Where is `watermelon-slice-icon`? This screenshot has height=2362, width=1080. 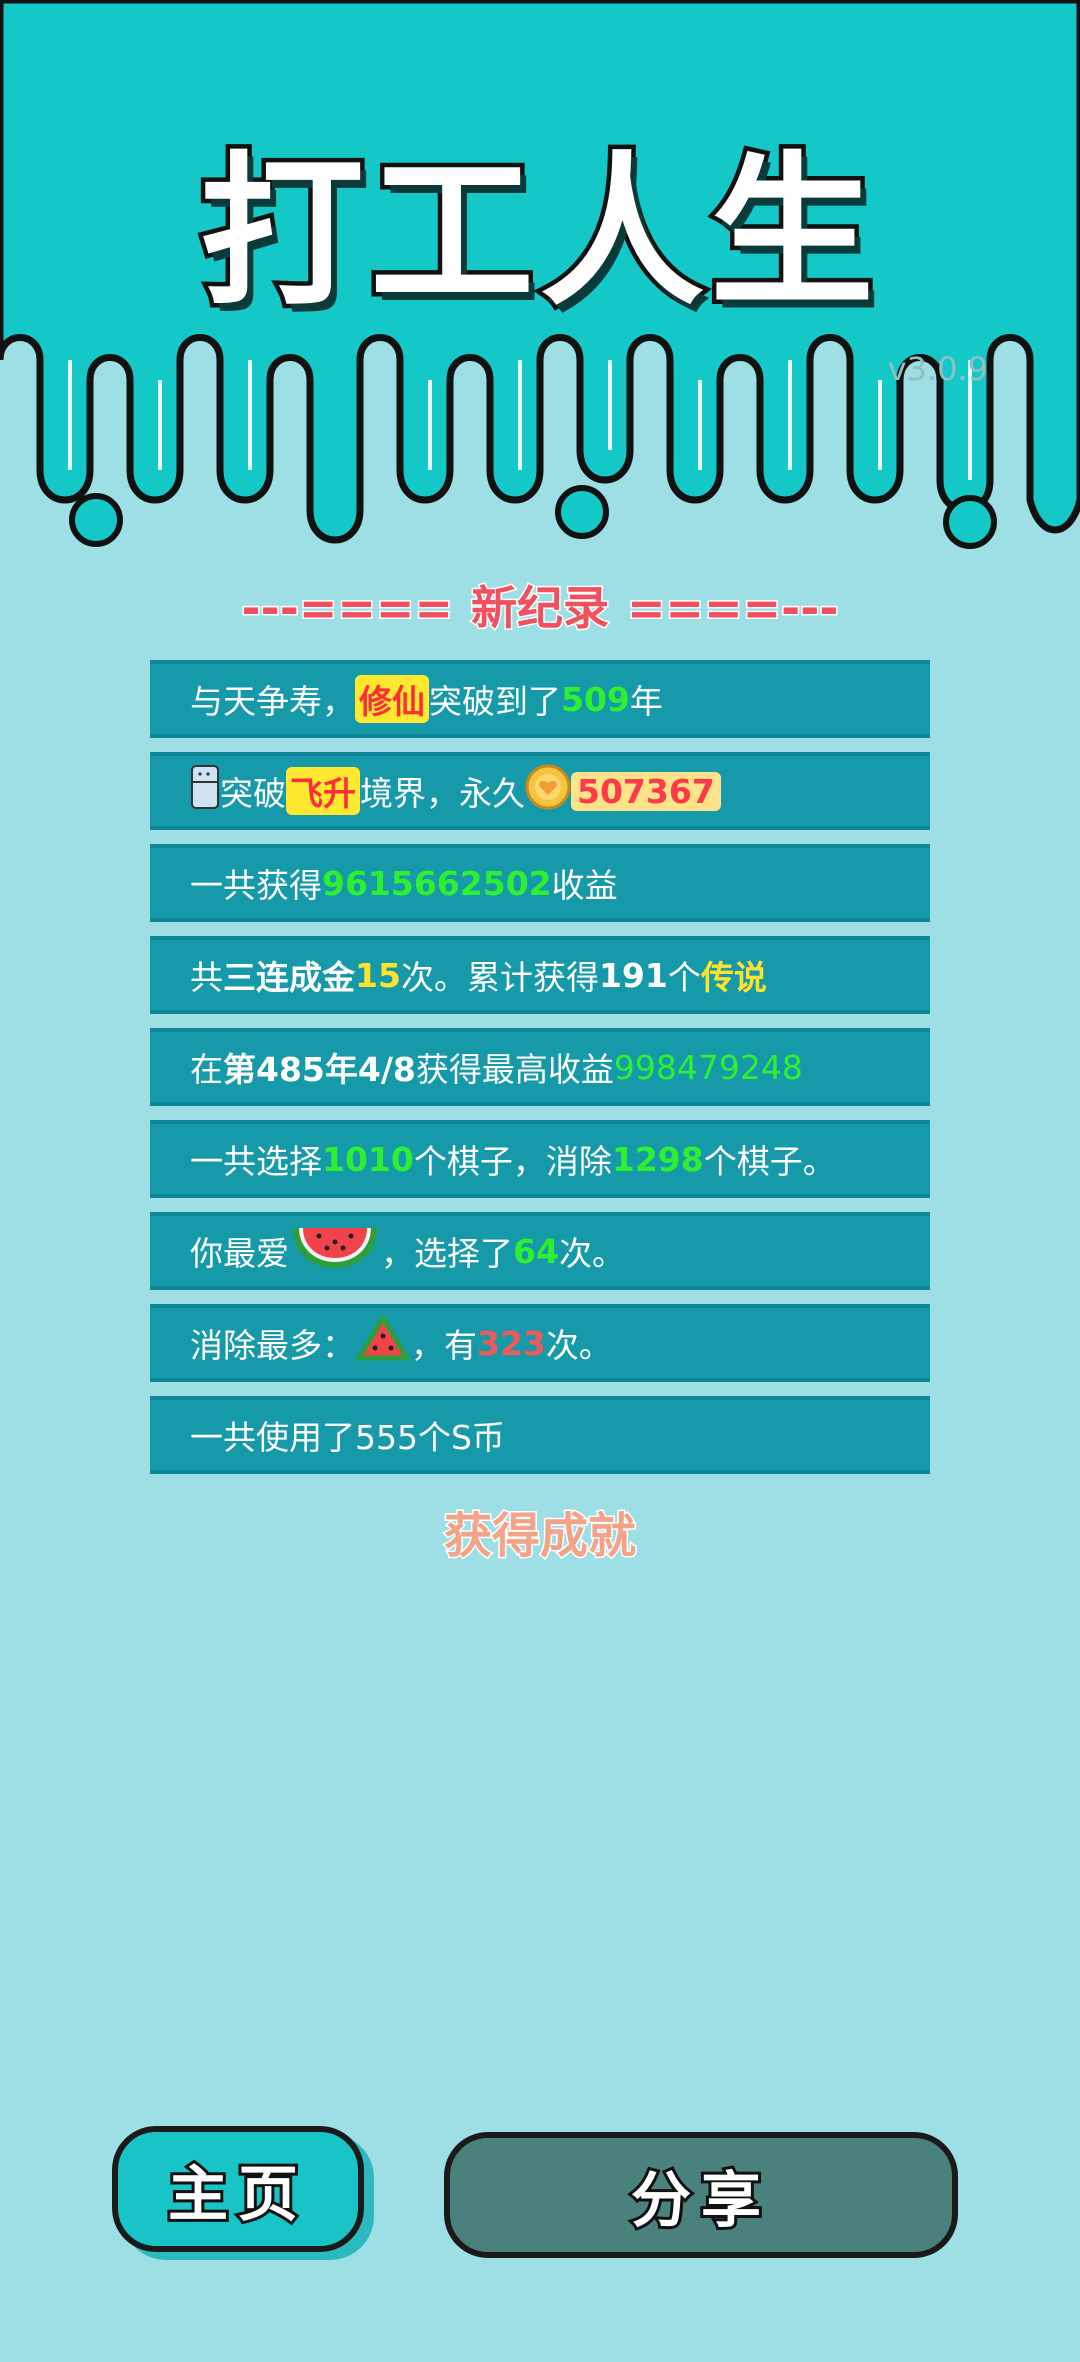
watermelon-slice-icon is located at coordinates (383, 1343).